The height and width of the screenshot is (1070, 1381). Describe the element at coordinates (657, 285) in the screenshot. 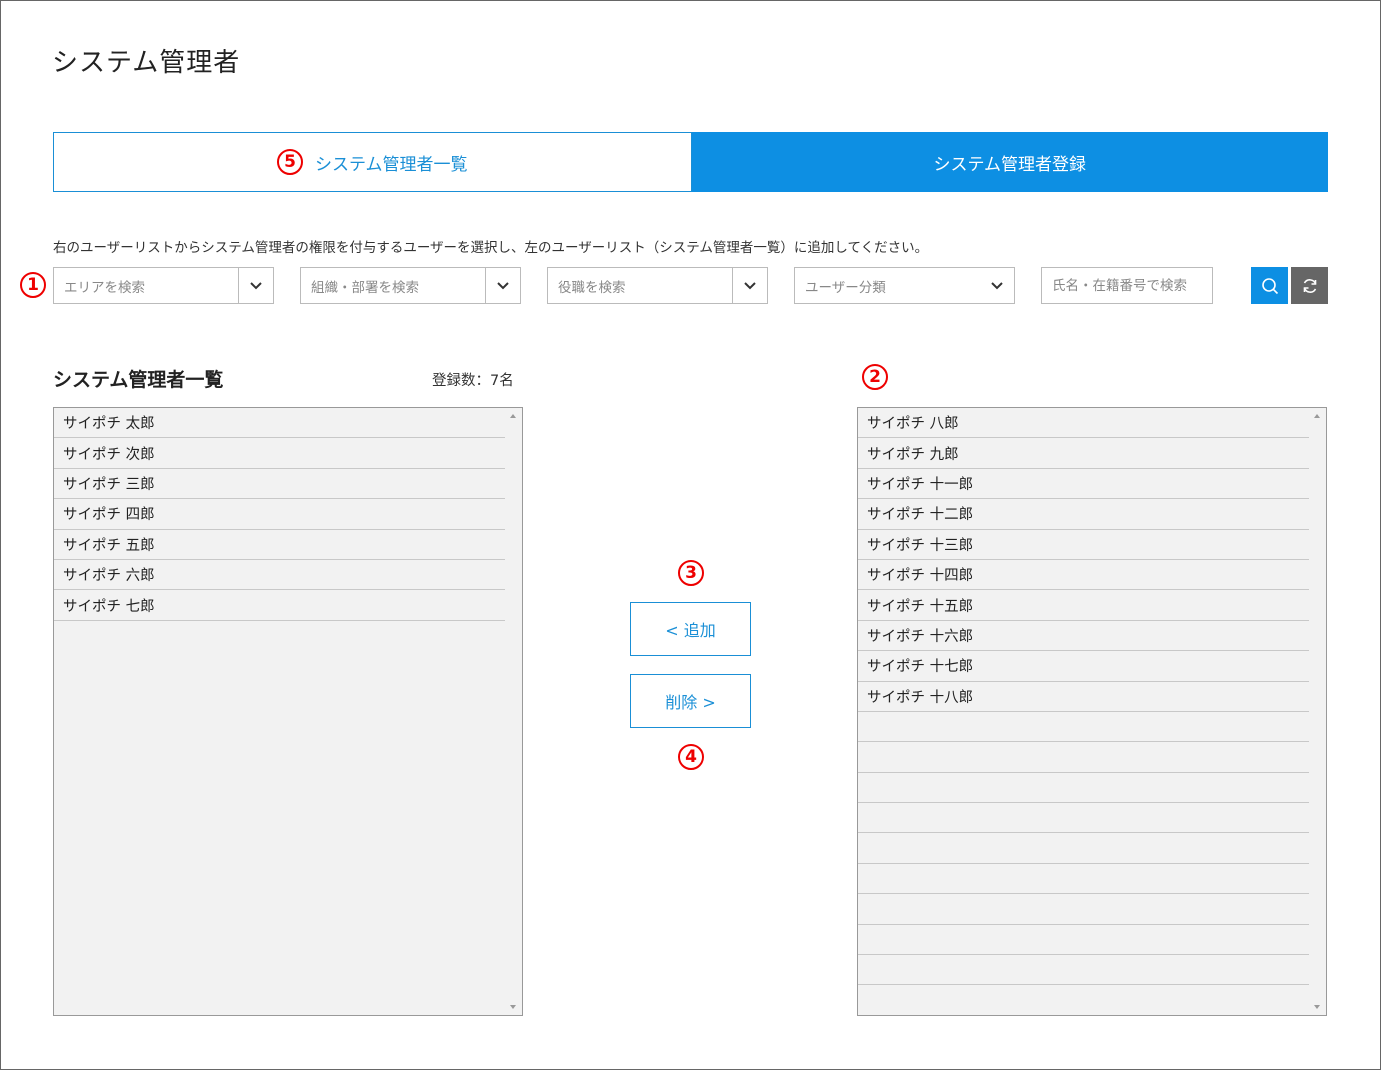

I see `role-select: 役職を検索` at that location.